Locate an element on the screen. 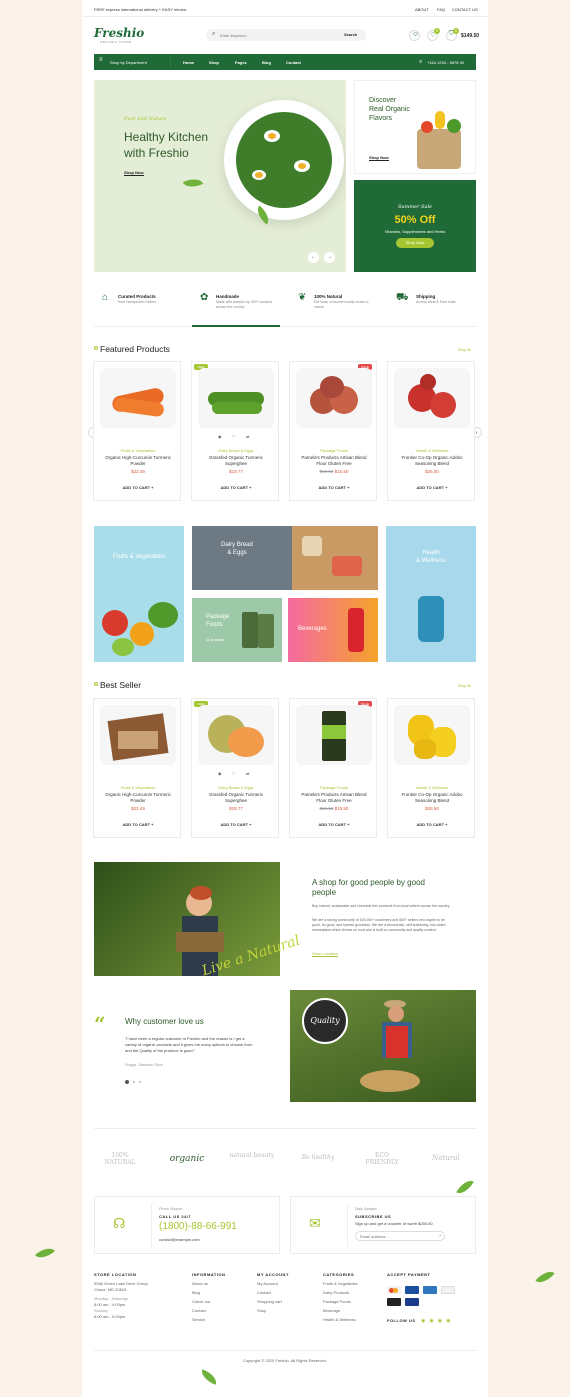  promo1-shop-now: Shop Now is located at coordinates (379, 158).